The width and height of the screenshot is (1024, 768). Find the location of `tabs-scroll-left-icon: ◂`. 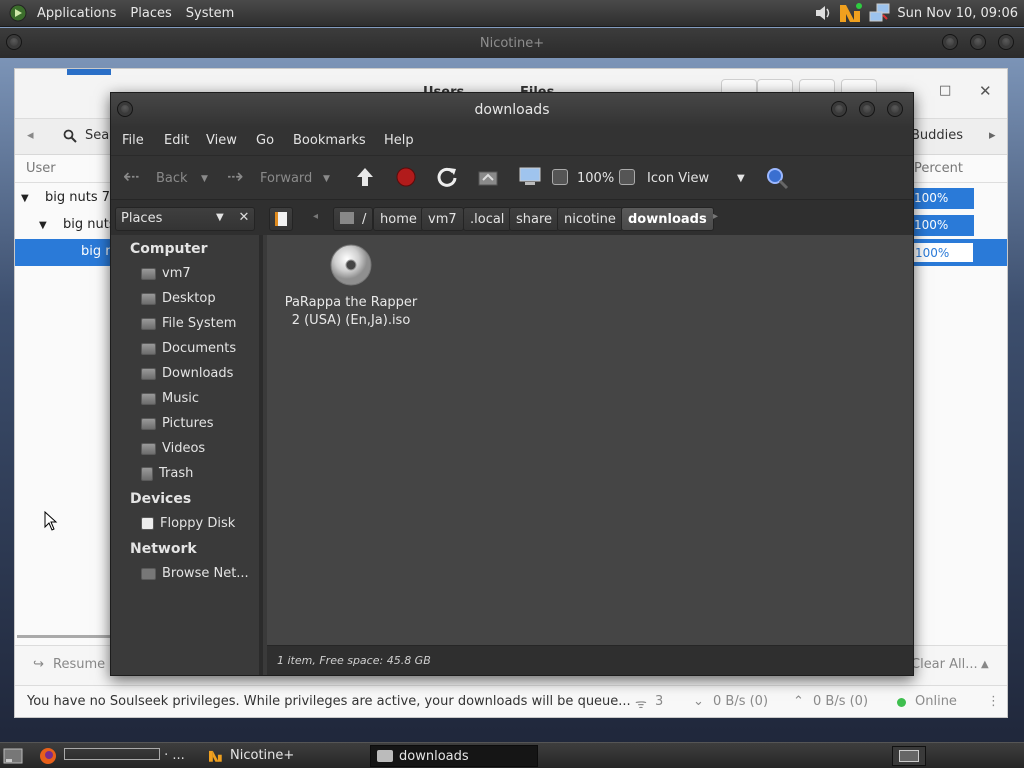

tabs-scroll-left-icon: ◂ is located at coordinates (30, 135).